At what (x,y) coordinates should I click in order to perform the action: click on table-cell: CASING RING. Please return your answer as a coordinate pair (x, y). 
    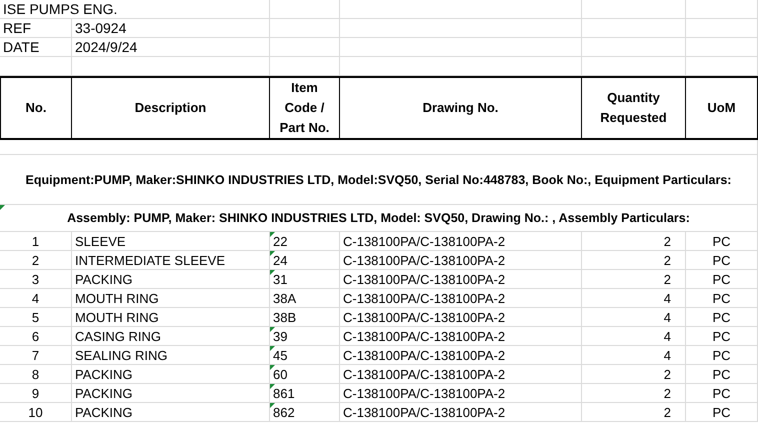
    Looking at the image, I should click on (118, 336).